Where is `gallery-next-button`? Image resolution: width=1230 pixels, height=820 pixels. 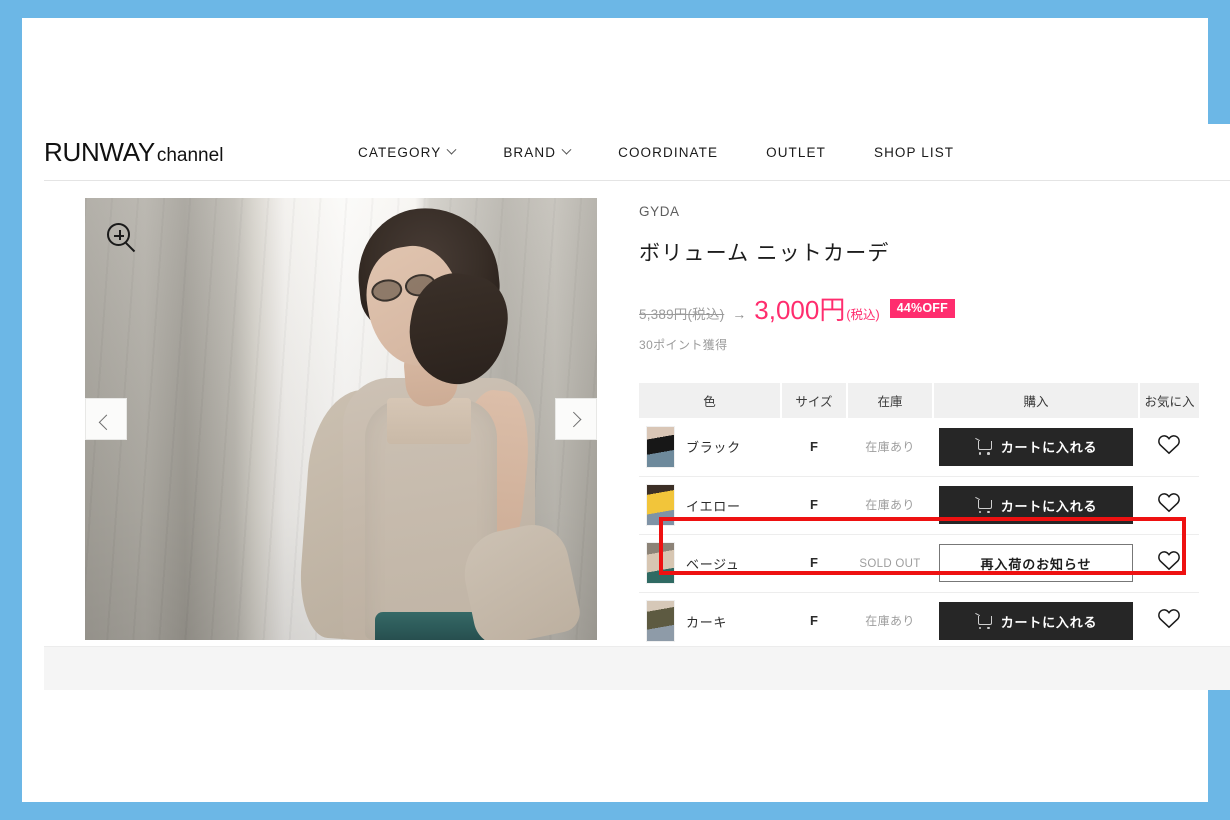
gallery-next-button is located at coordinates (576, 419).